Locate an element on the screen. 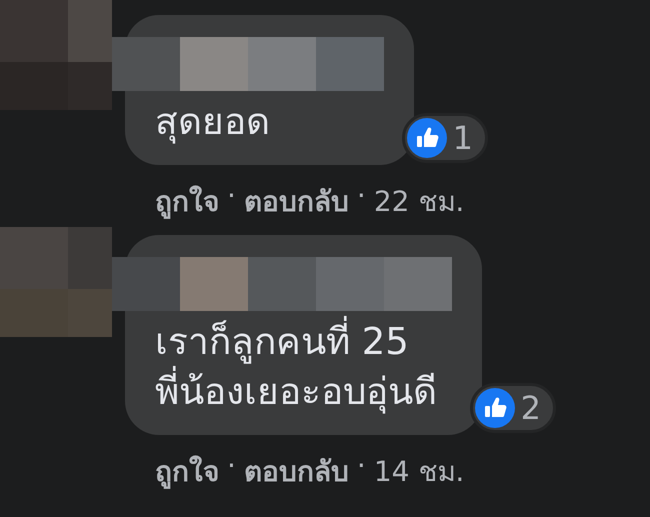 Image resolution: width=650 pixels, height=517 pixels. comment-text: เราก็ลูกคนที่ 25 is located at coordinates (303, 342).